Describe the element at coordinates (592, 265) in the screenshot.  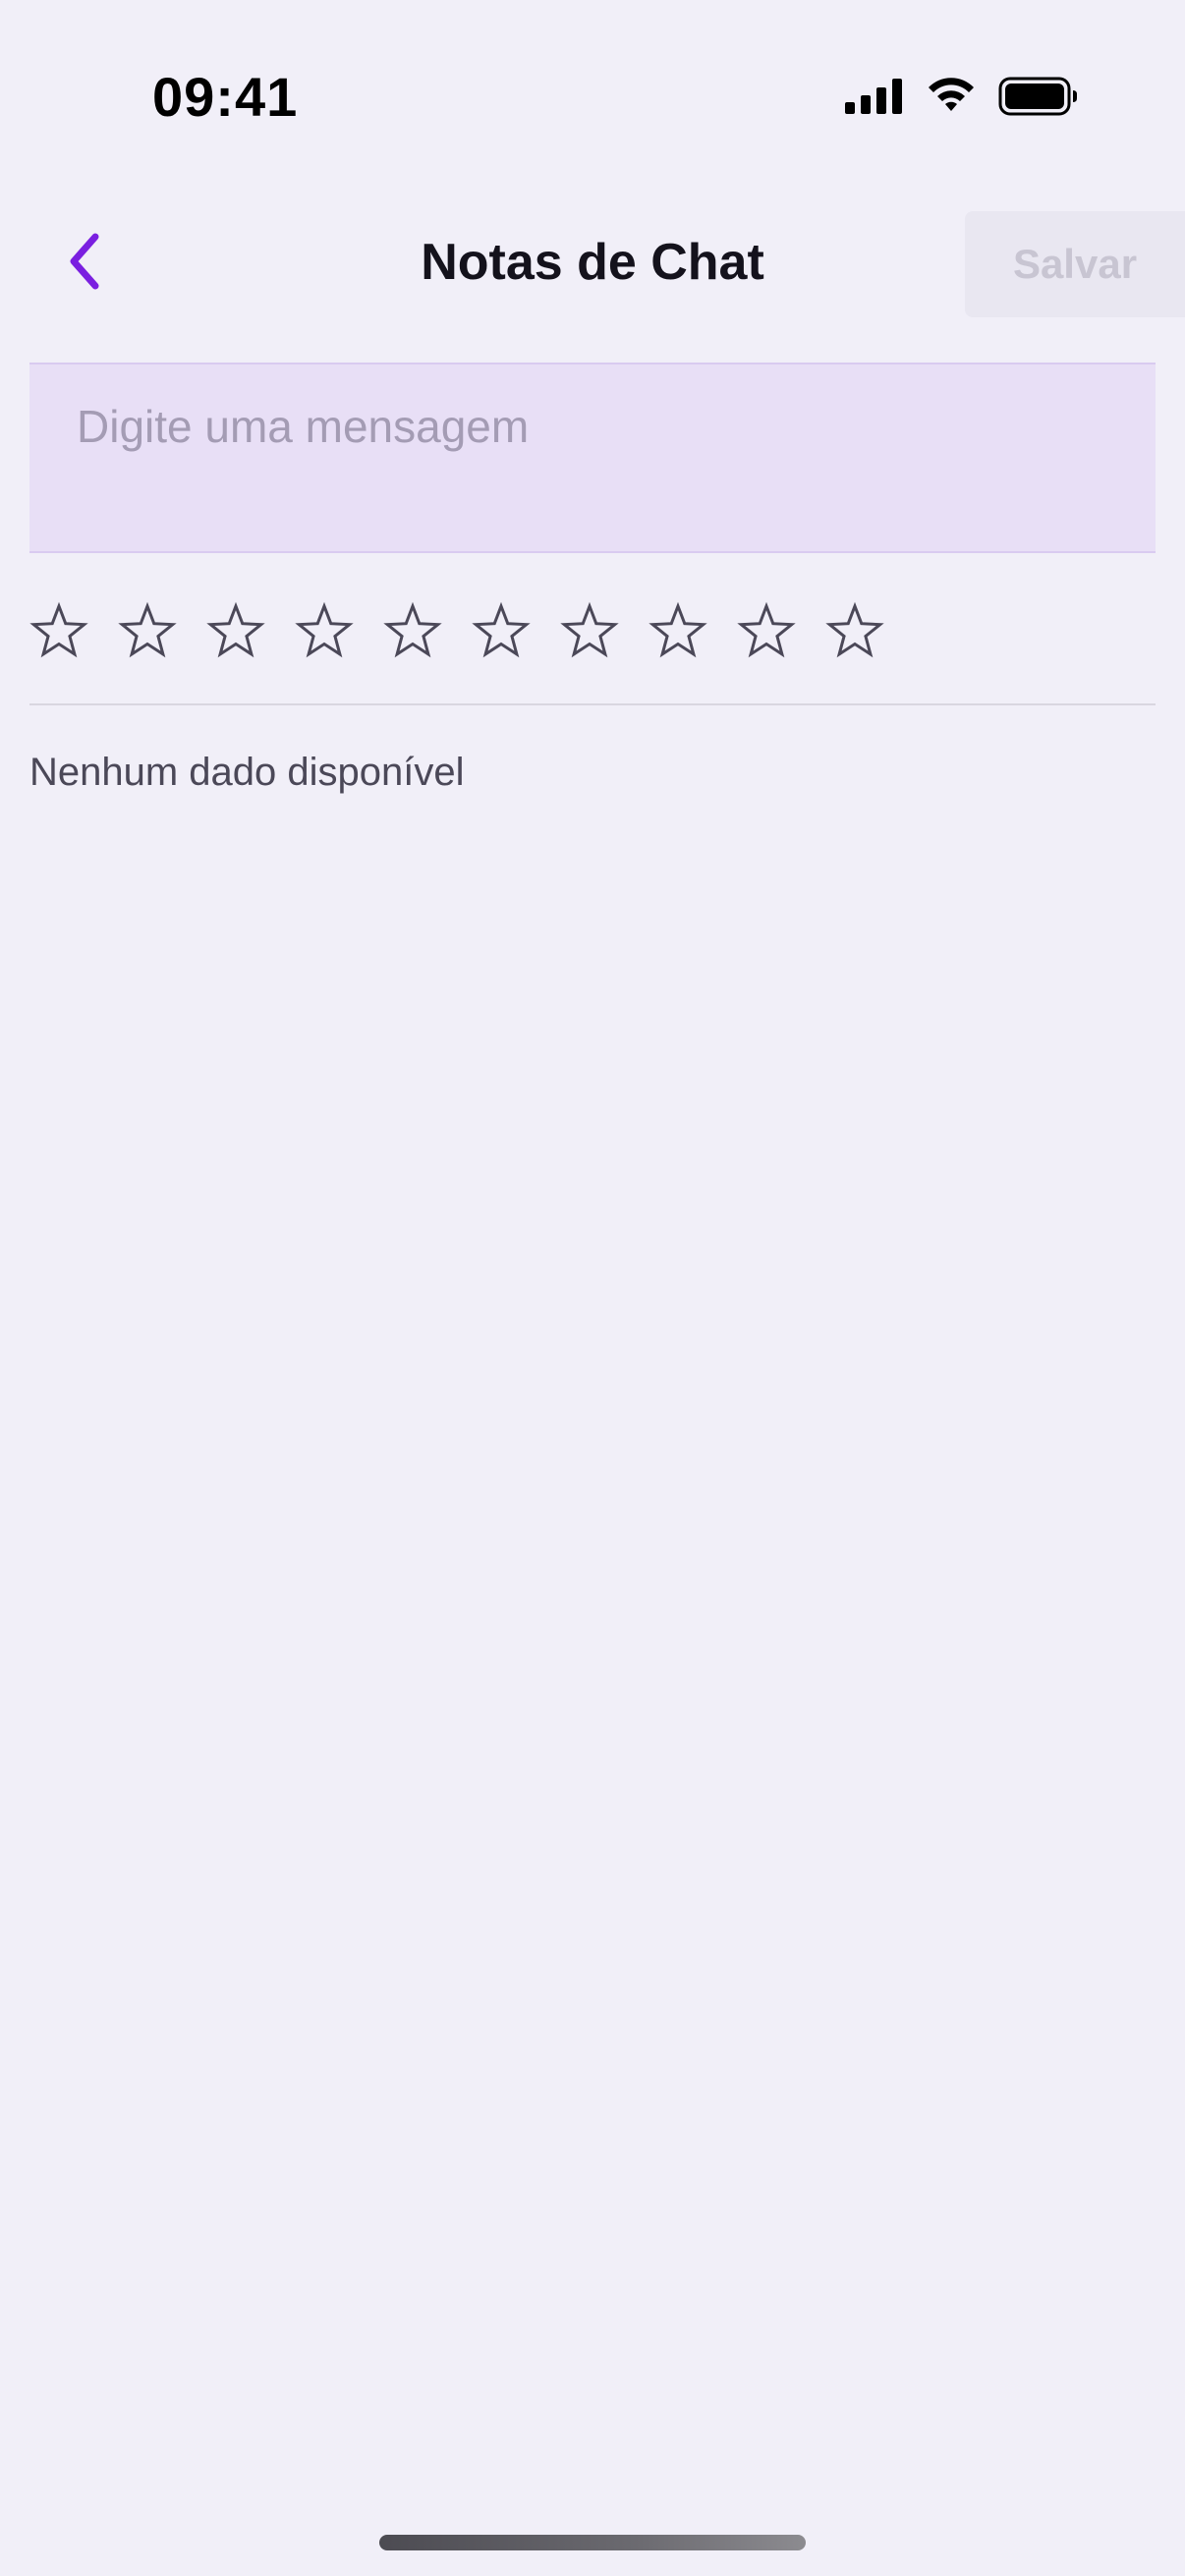
I see `header: Notas de Chat Salvar` at that location.